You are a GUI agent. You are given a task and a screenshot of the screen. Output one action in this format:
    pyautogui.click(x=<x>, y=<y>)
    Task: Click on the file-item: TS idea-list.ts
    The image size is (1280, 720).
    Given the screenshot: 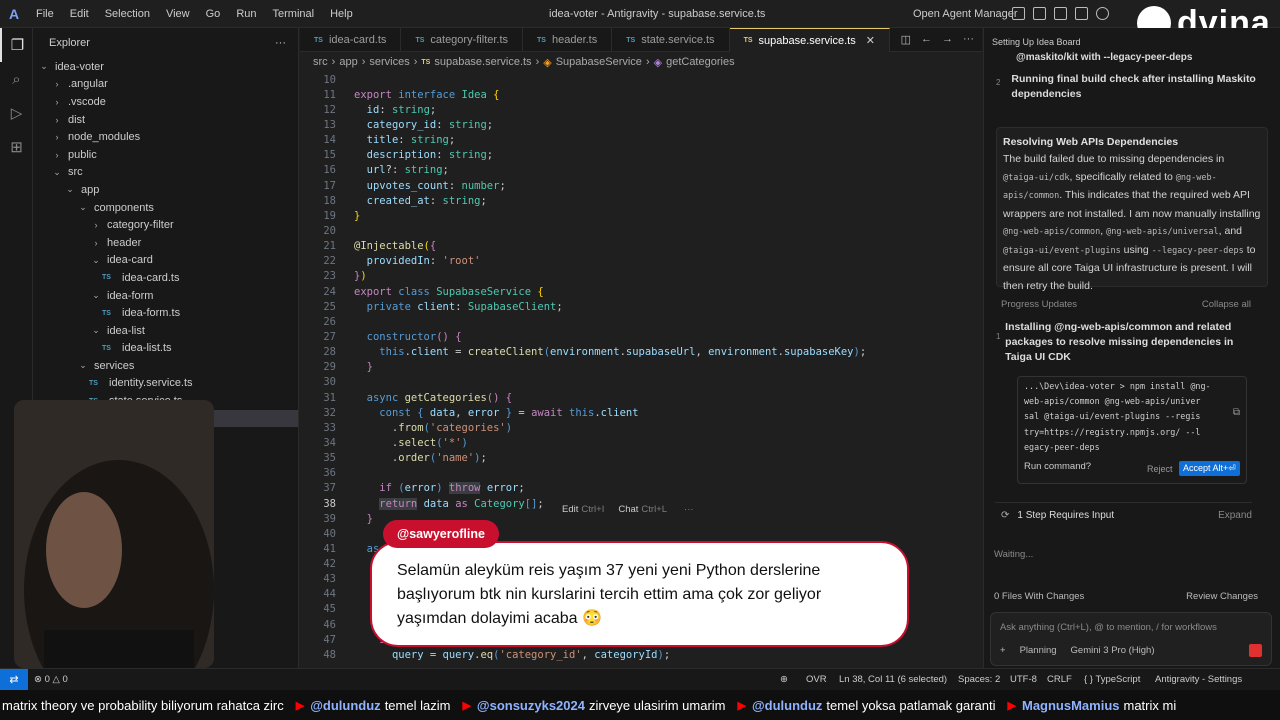 What is the action you would take?
    pyautogui.click(x=165, y=349)
    